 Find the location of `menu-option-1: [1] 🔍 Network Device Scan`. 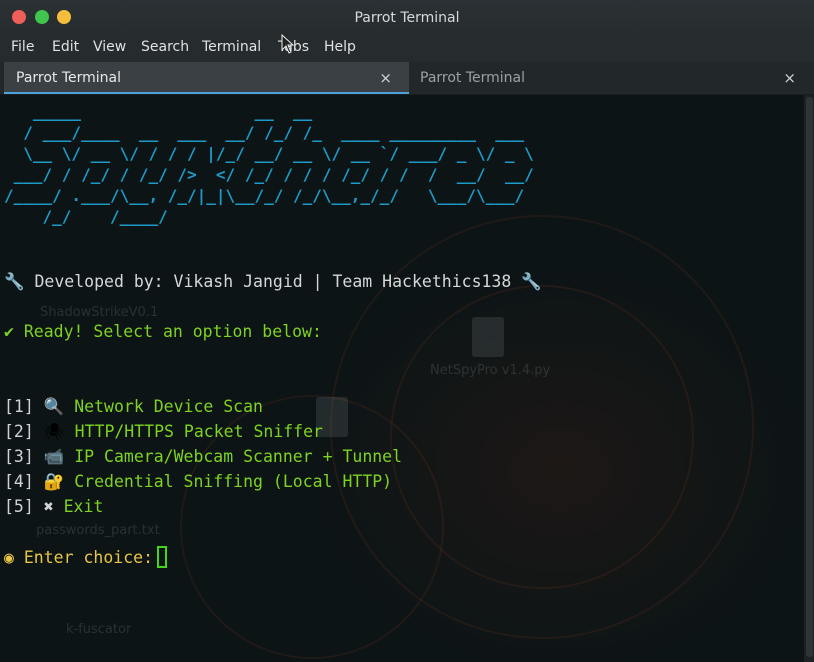

menu-option-1: [1] 🔍 Network Device Scan is located at coordinates (133, 407).